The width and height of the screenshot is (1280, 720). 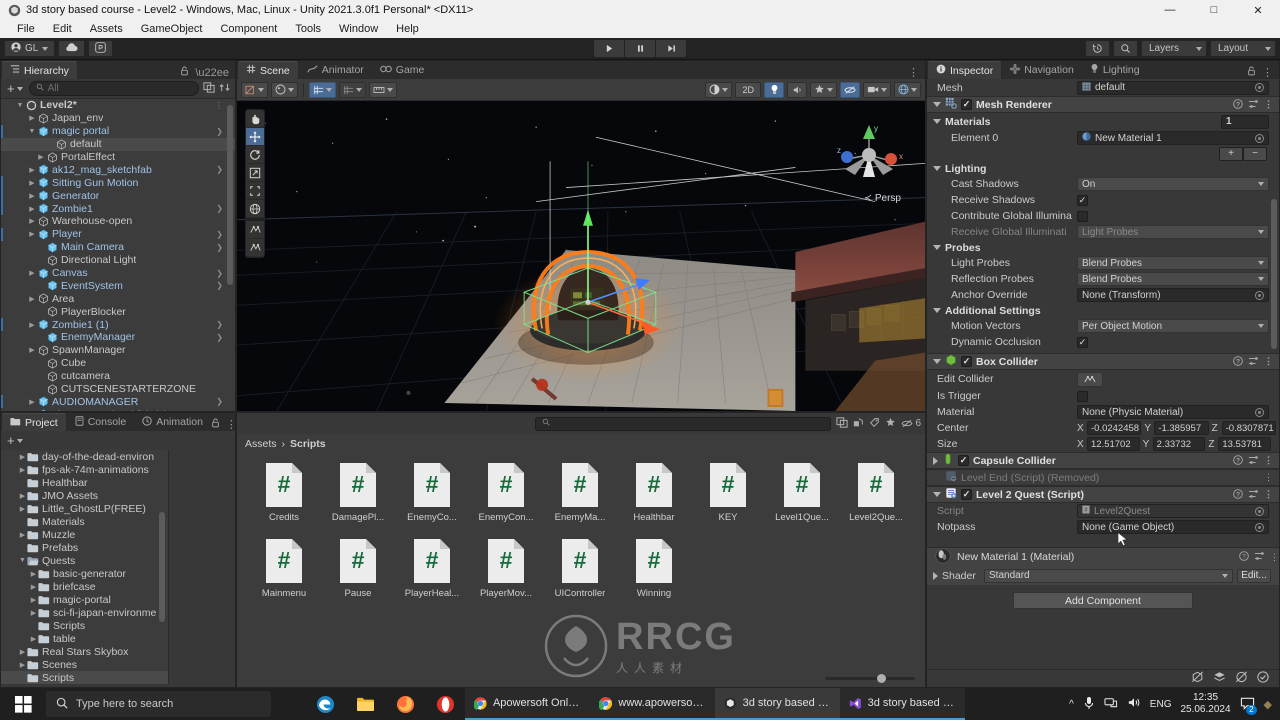 I want to click on component-header-box-collider: ✓ Box Collider ? ⋮, so click(x=1103, y=361).